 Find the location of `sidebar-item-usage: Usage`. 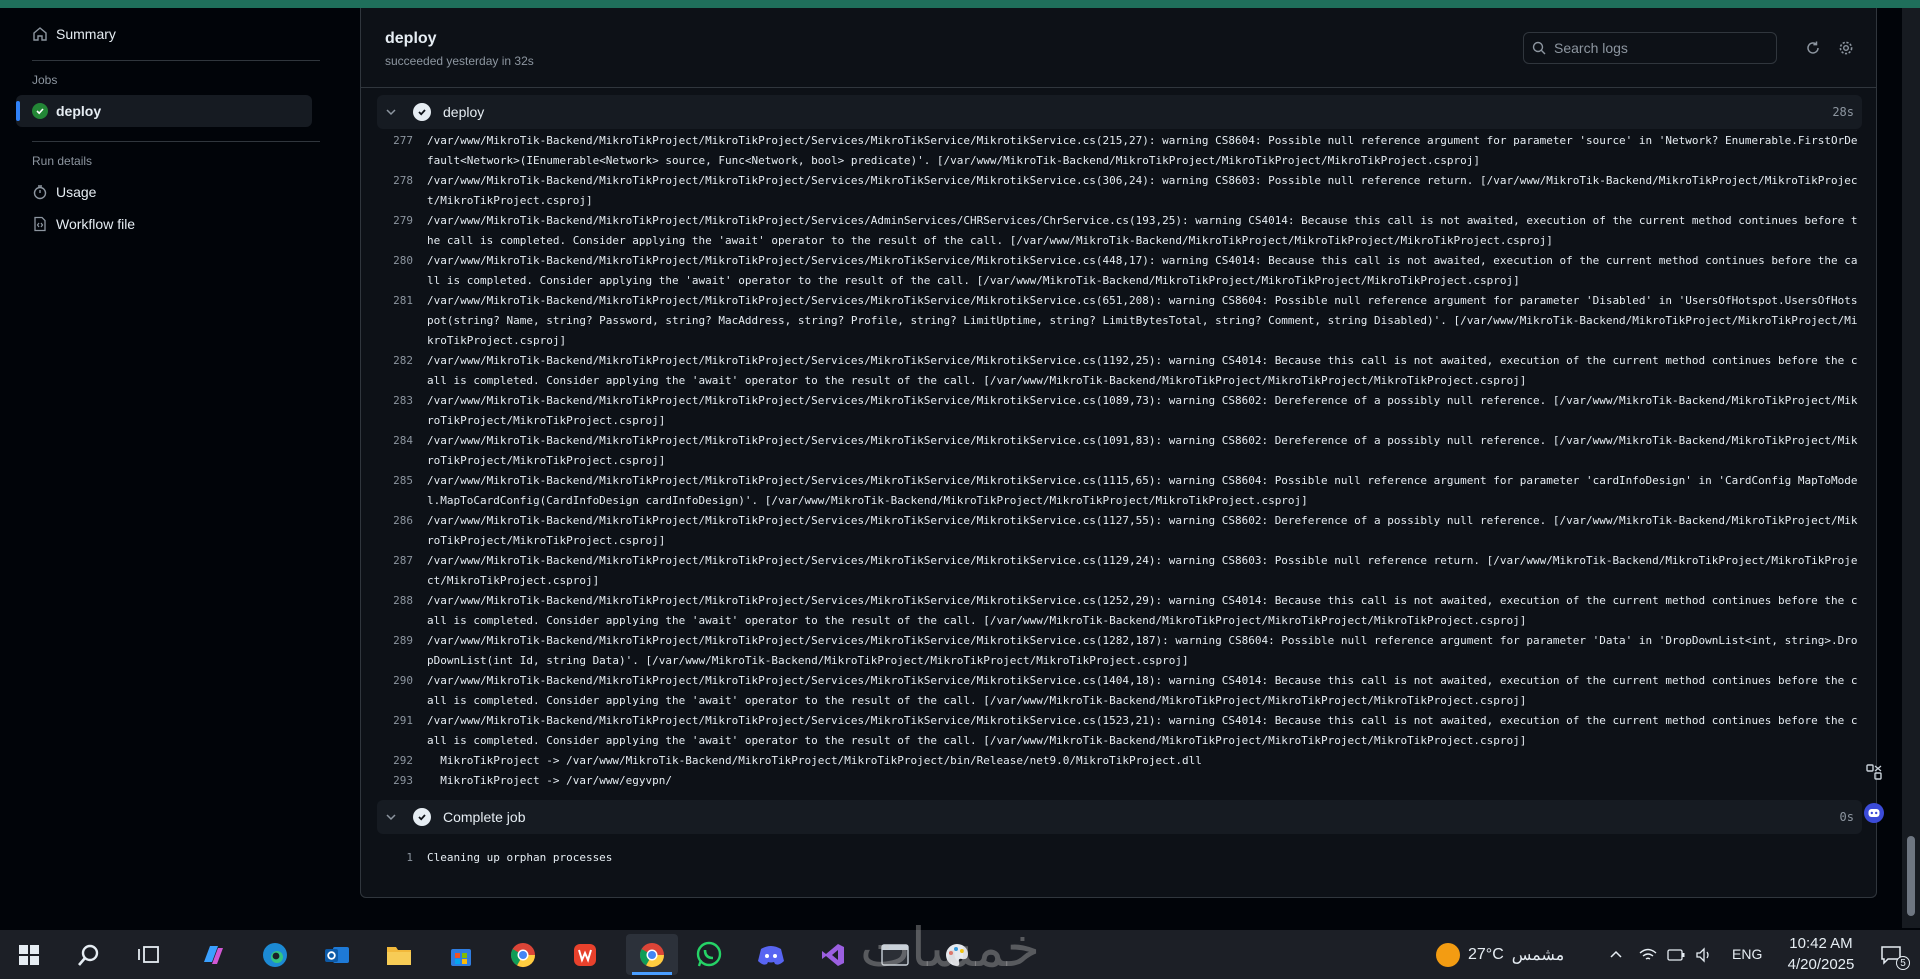

sidebar-item-usage: Usage is located at coordinates (168, 192).